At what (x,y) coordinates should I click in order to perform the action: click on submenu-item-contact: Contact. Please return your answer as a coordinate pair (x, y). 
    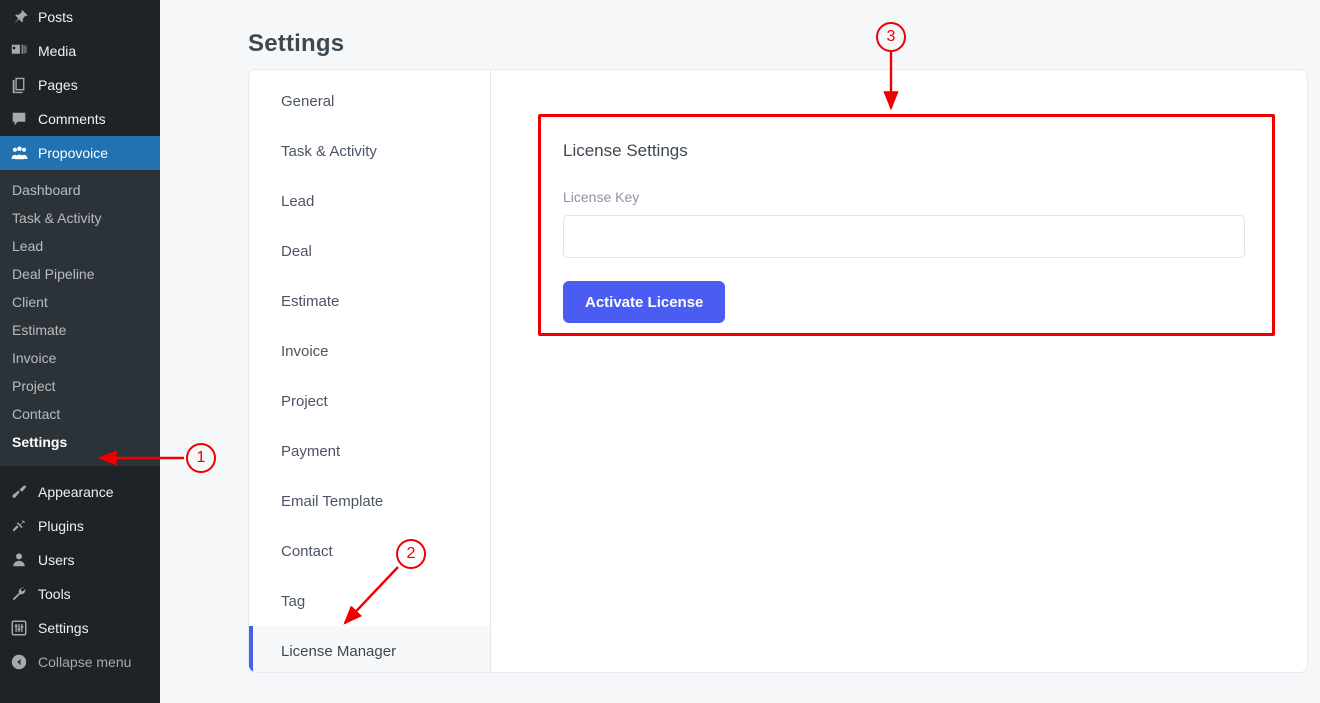
    Looking at the image, I should click on (80, 414).